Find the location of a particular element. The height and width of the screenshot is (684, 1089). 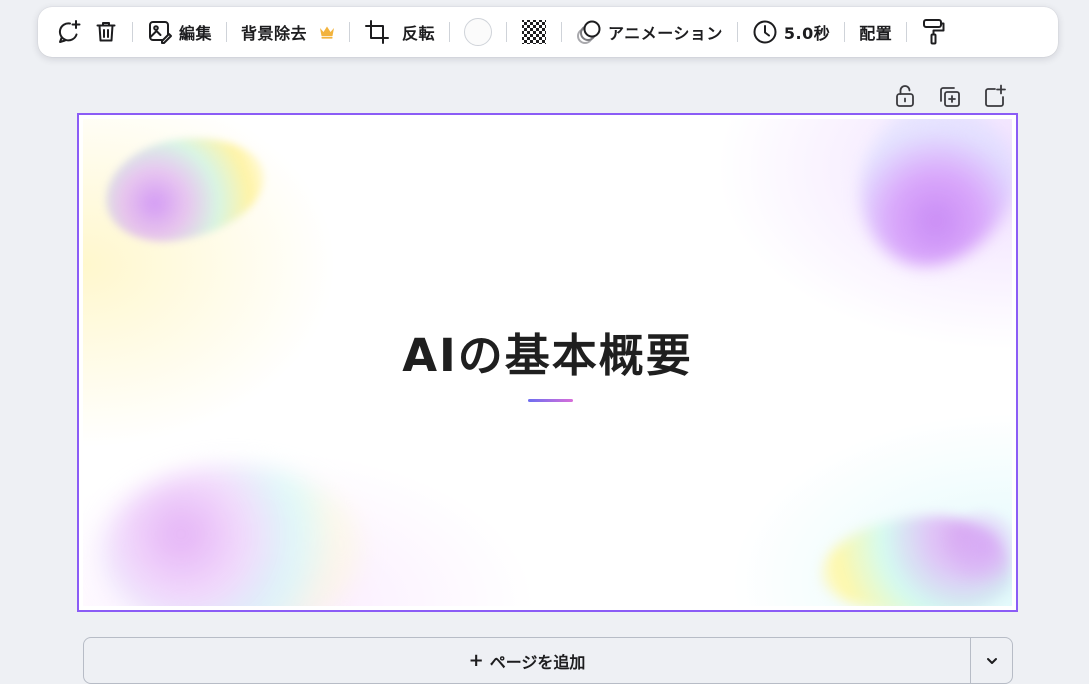

trash-icon is located at coordinates (106, 32).